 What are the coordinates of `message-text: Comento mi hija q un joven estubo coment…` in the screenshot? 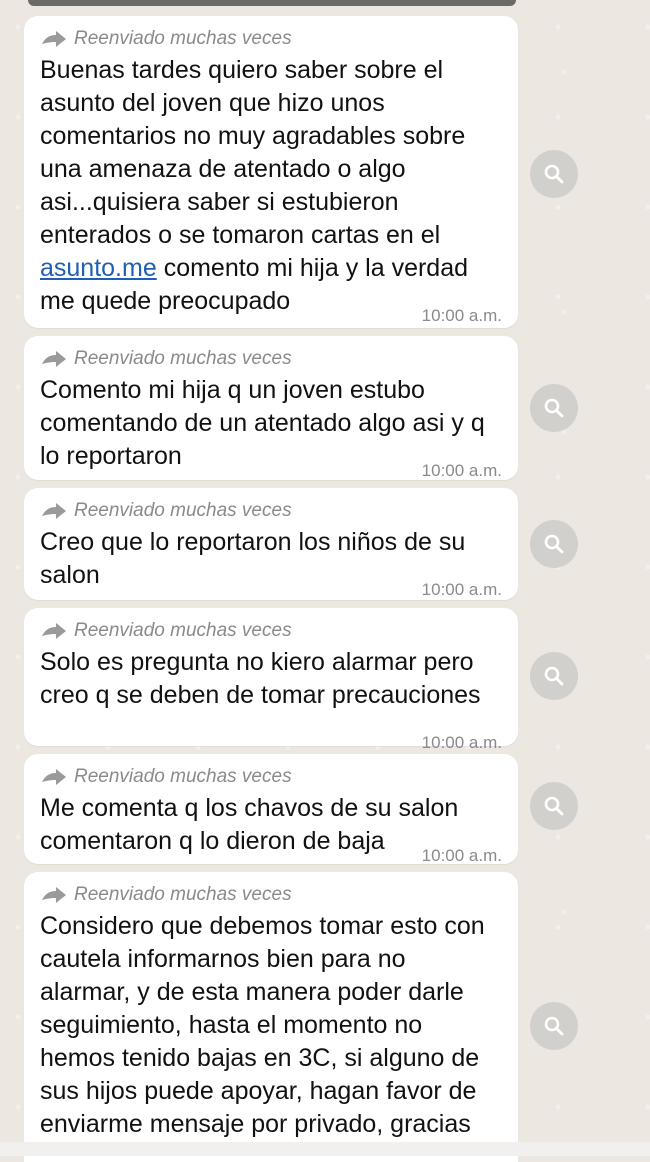 It's located at (271, 427).